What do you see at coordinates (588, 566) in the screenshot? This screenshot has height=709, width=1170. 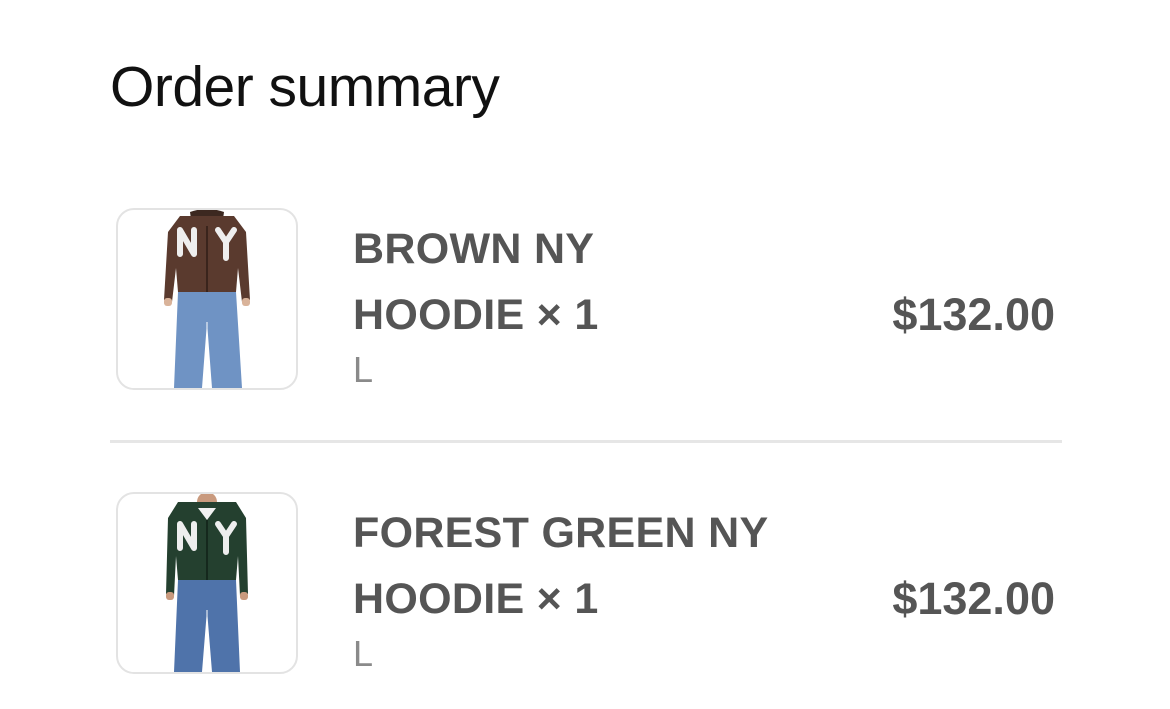 I see `item-name: FOREST GREEN NY HOODIE × 1` at bounding box center [588, 566].